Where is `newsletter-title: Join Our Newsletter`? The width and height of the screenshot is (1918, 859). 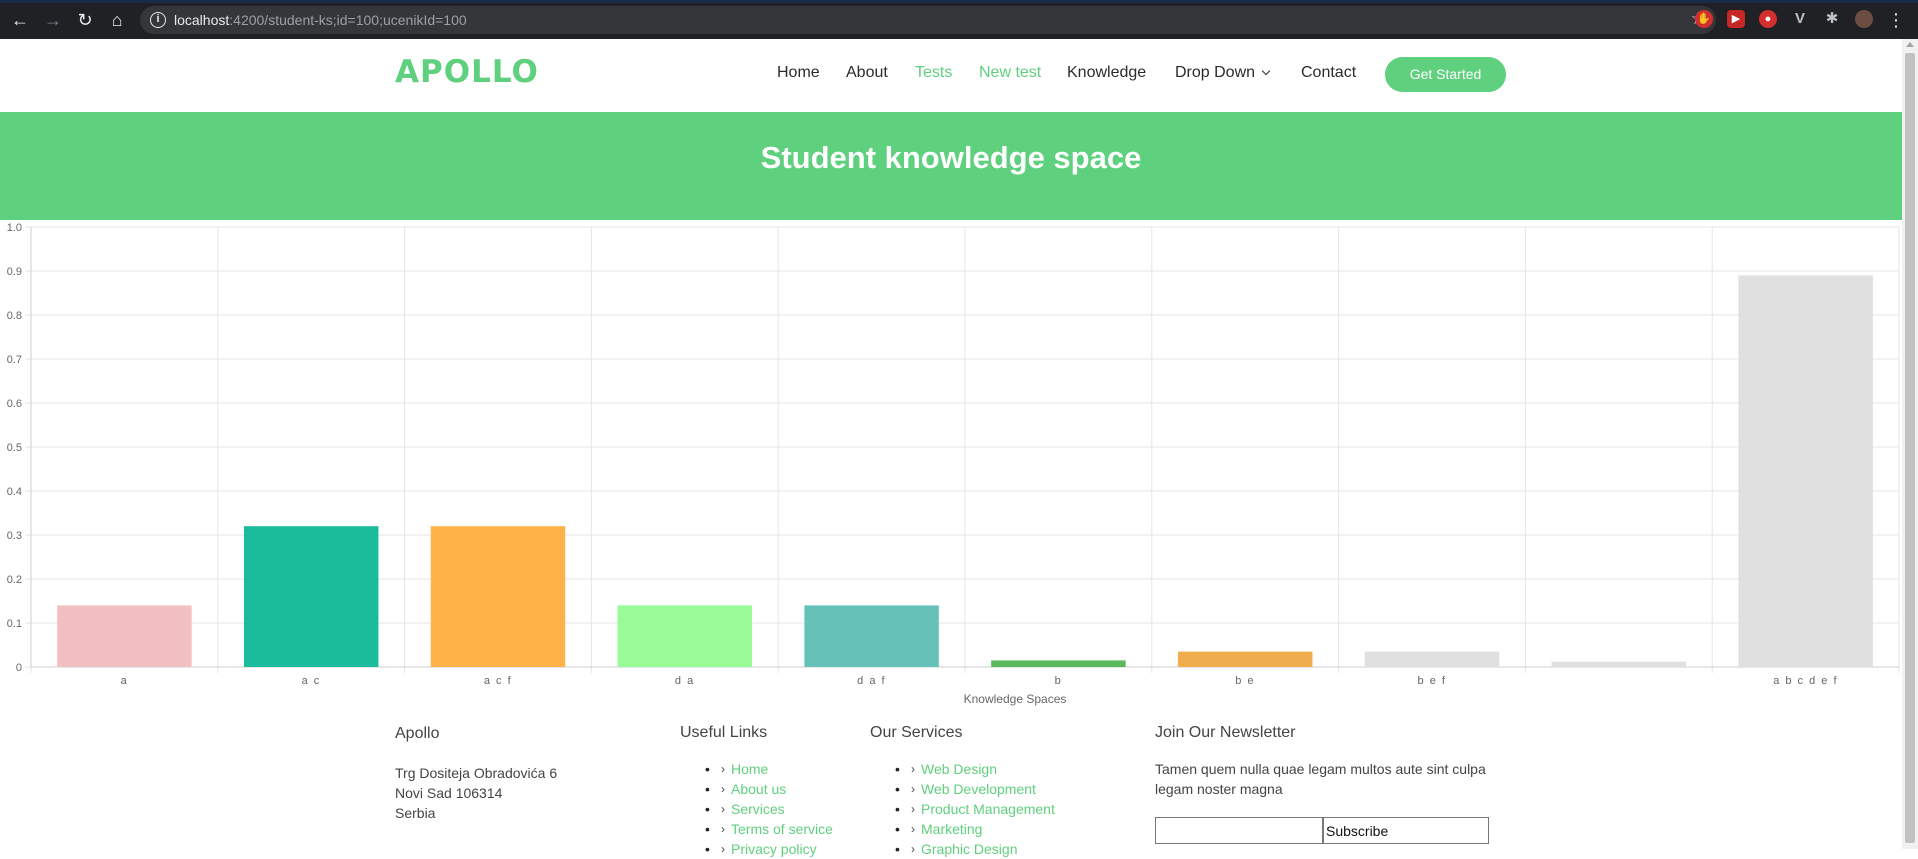 newsletter-title: Join Our Newsletter is located at coordinates (1225, 732).